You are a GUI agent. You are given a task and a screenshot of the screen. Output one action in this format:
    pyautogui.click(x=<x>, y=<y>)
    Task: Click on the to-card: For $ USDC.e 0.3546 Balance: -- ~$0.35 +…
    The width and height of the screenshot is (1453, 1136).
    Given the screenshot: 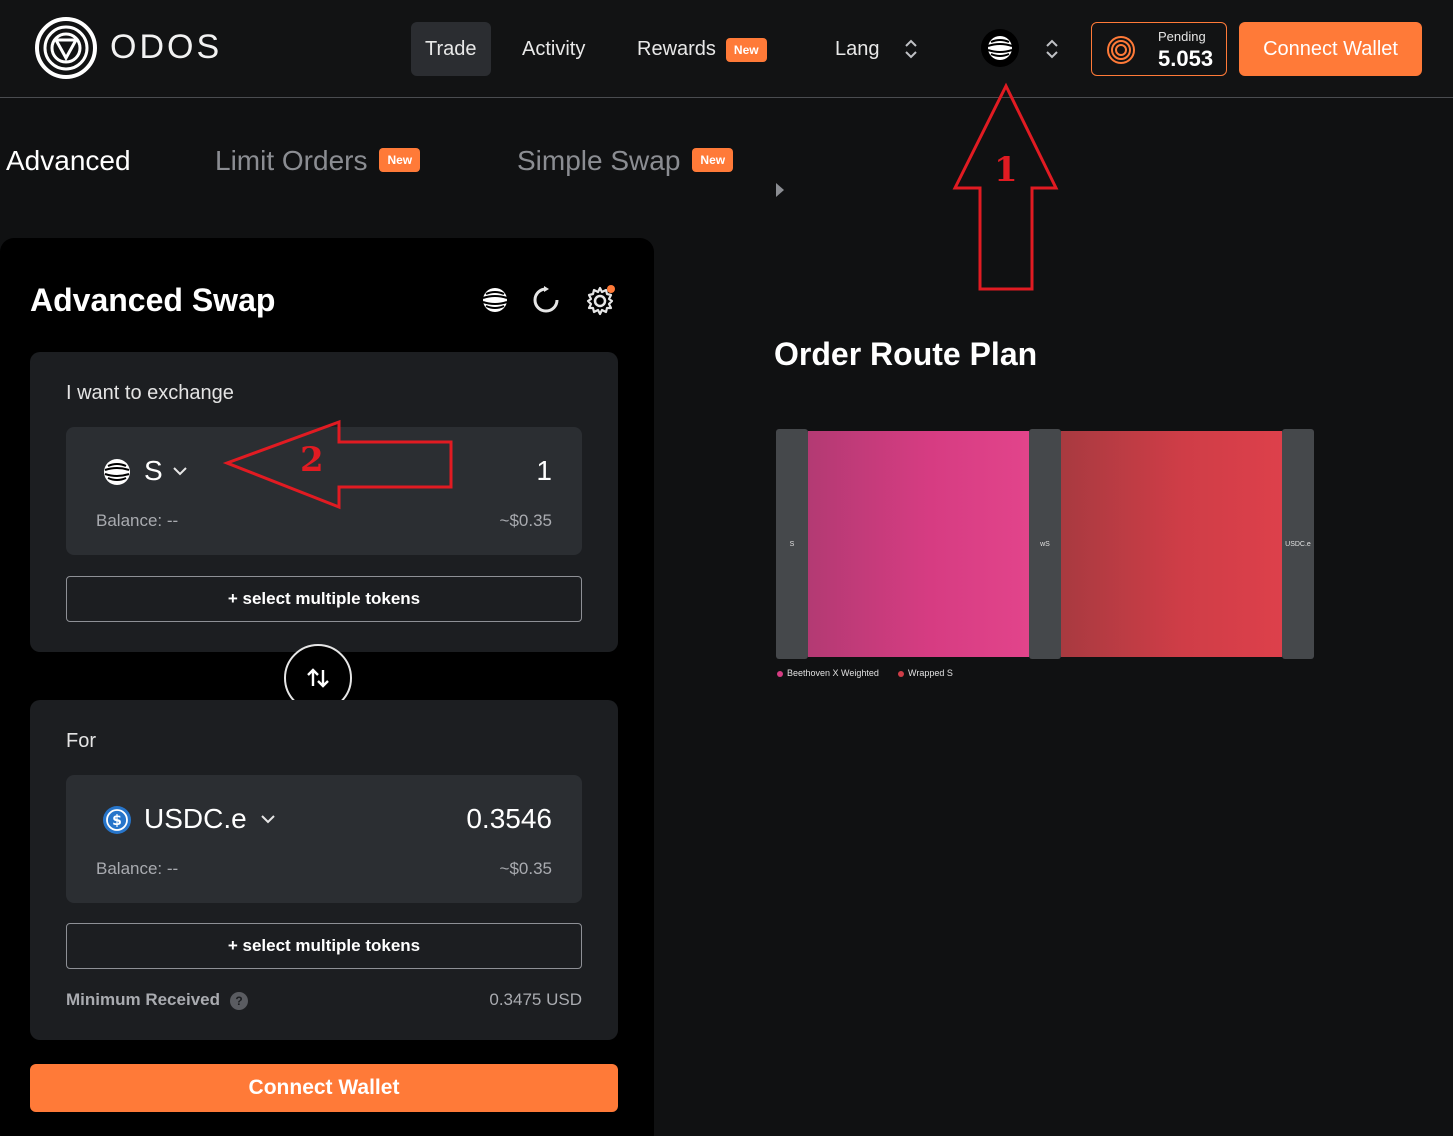 What is the action you would take?
    pyautogui.click(x=324, y=870)
    